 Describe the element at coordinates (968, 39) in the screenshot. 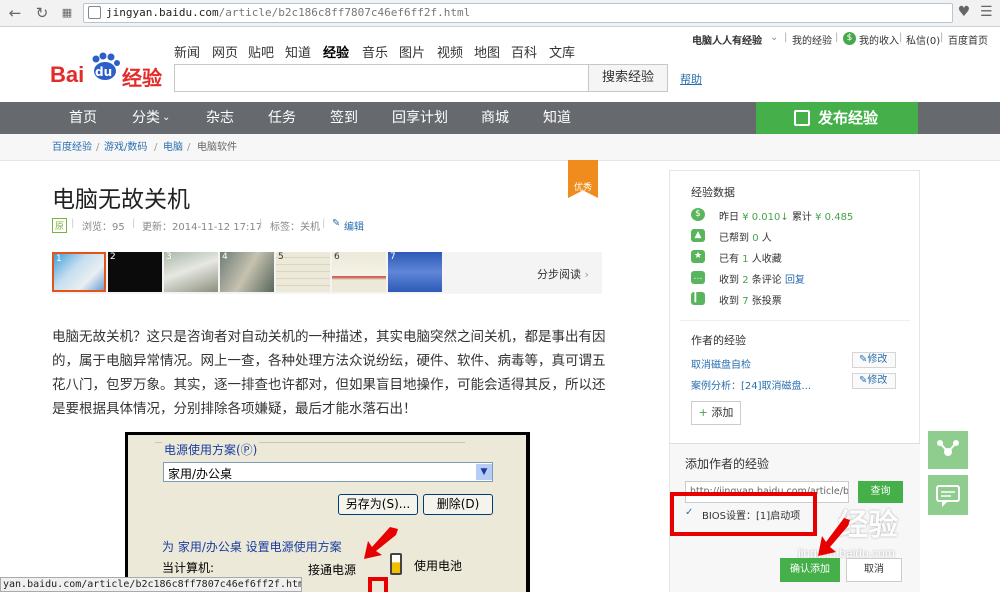

I see `baidu-home-link: 百度首页` at that location.